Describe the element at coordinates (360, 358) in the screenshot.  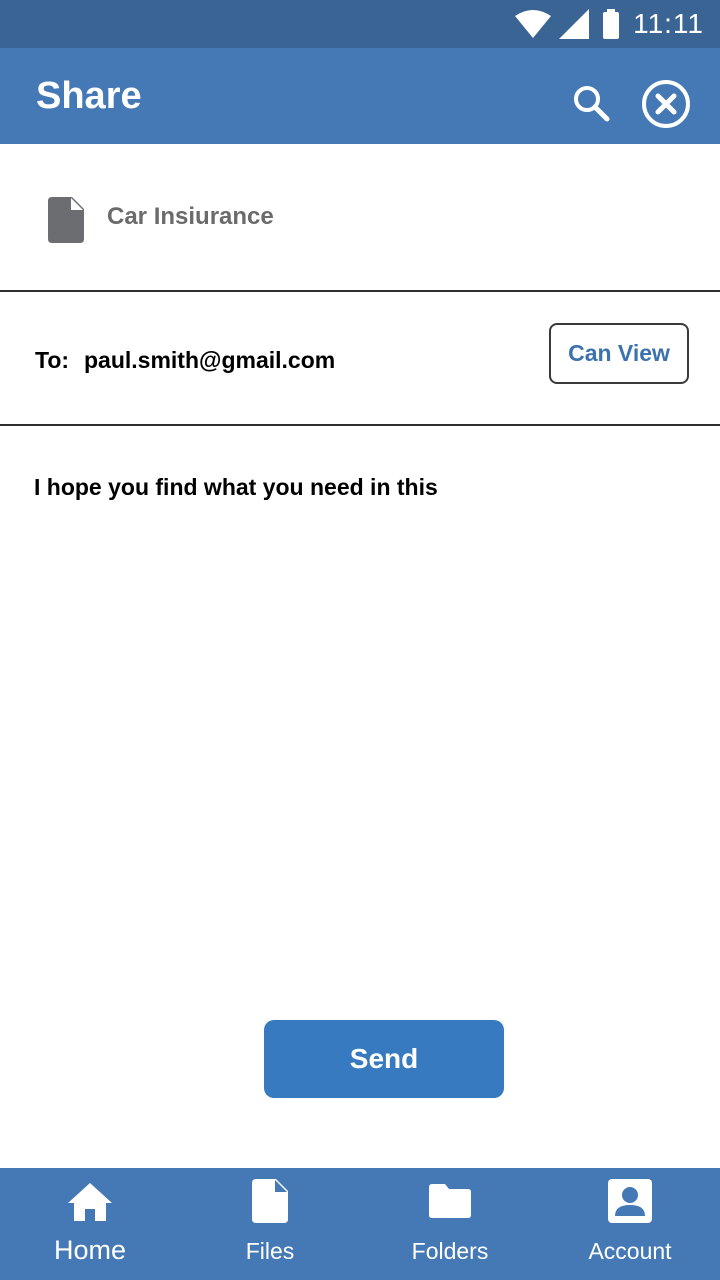
I see `recipient-row: To: paul.smith@gmail.com Can View` at that location.